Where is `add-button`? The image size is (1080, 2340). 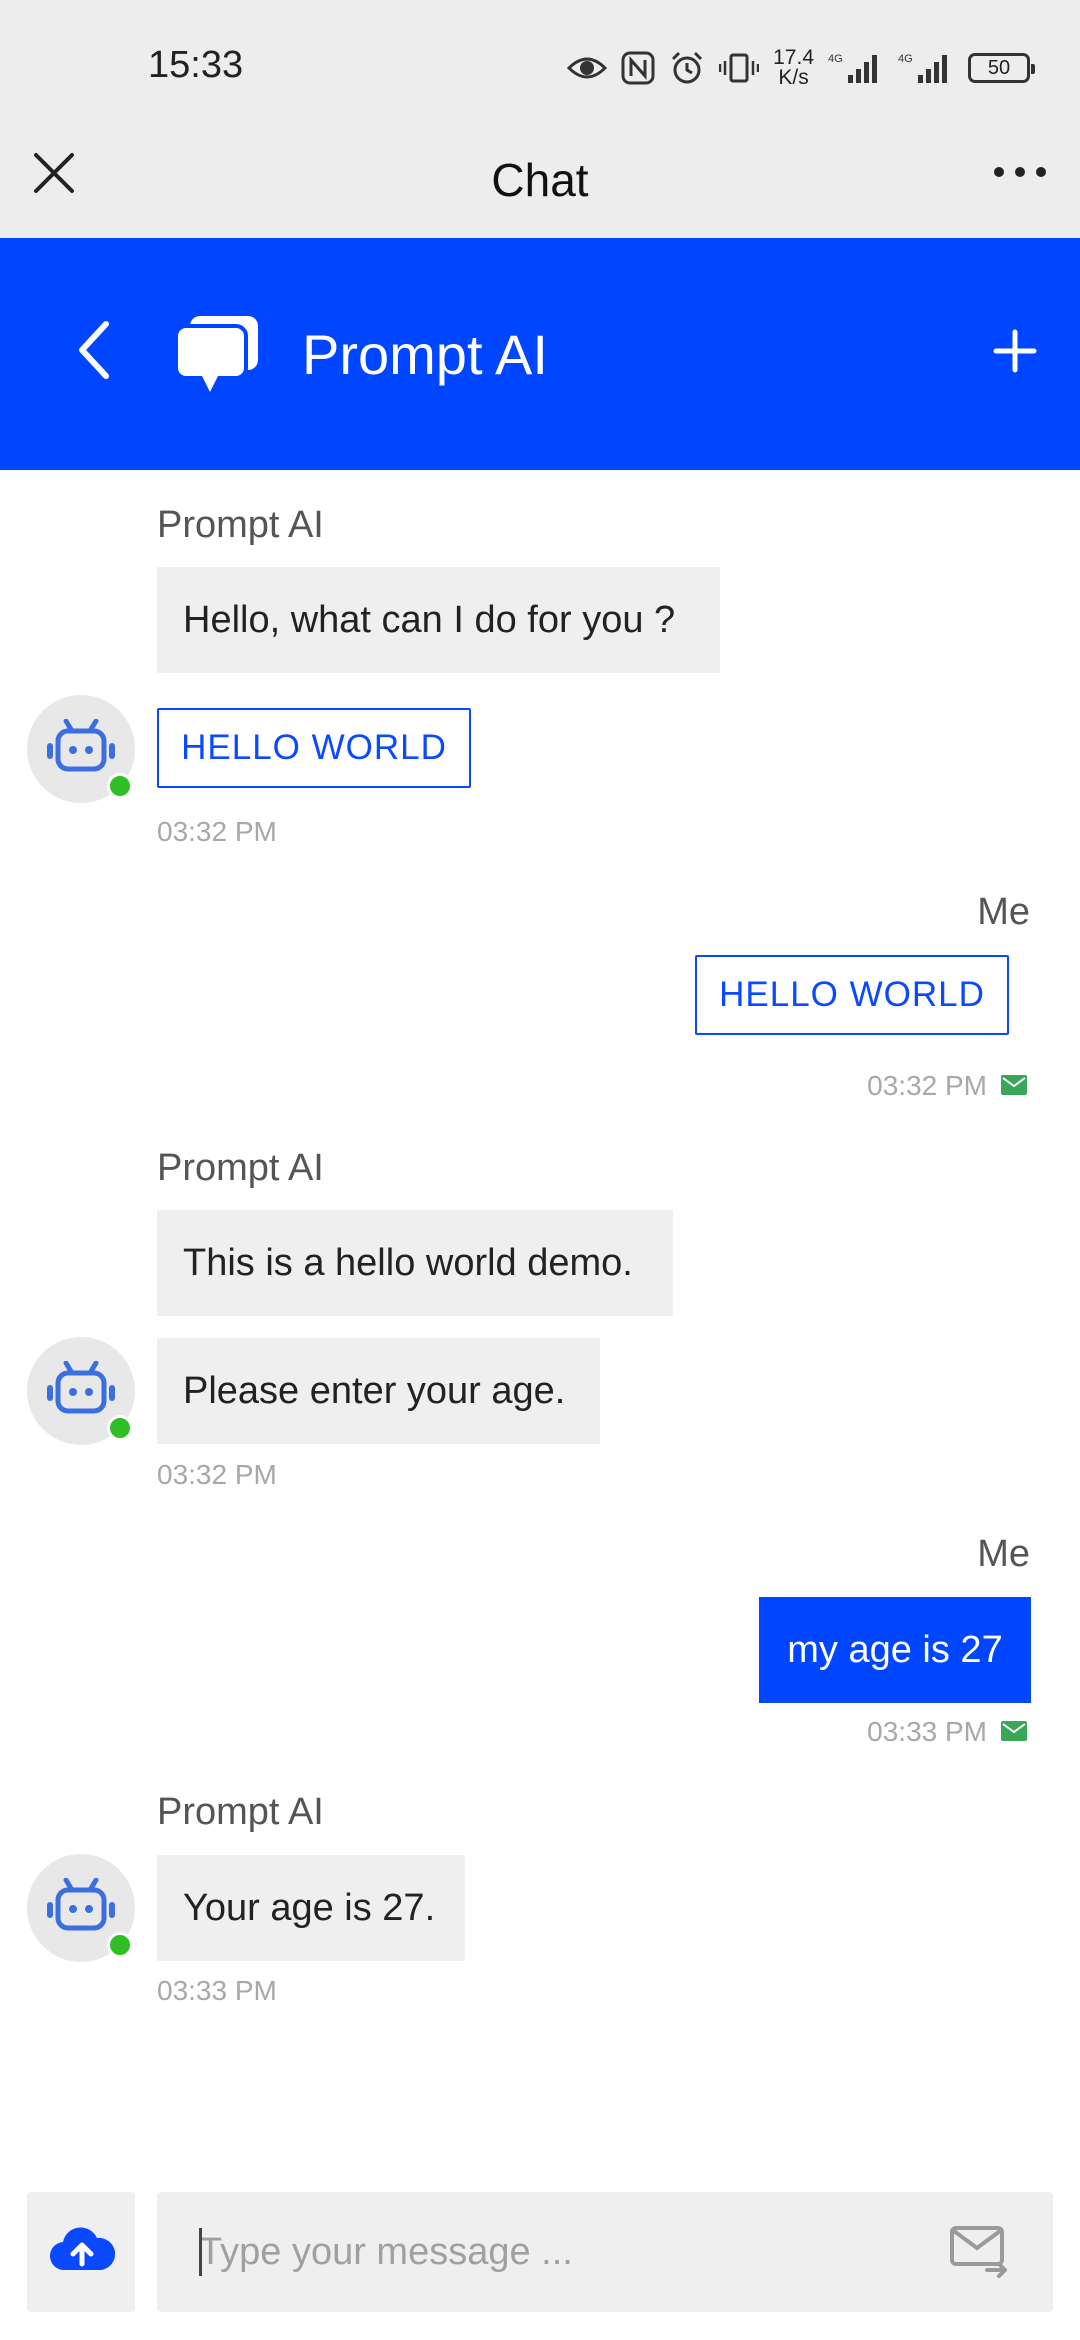
add-button is located at coordinates (1015, 351).